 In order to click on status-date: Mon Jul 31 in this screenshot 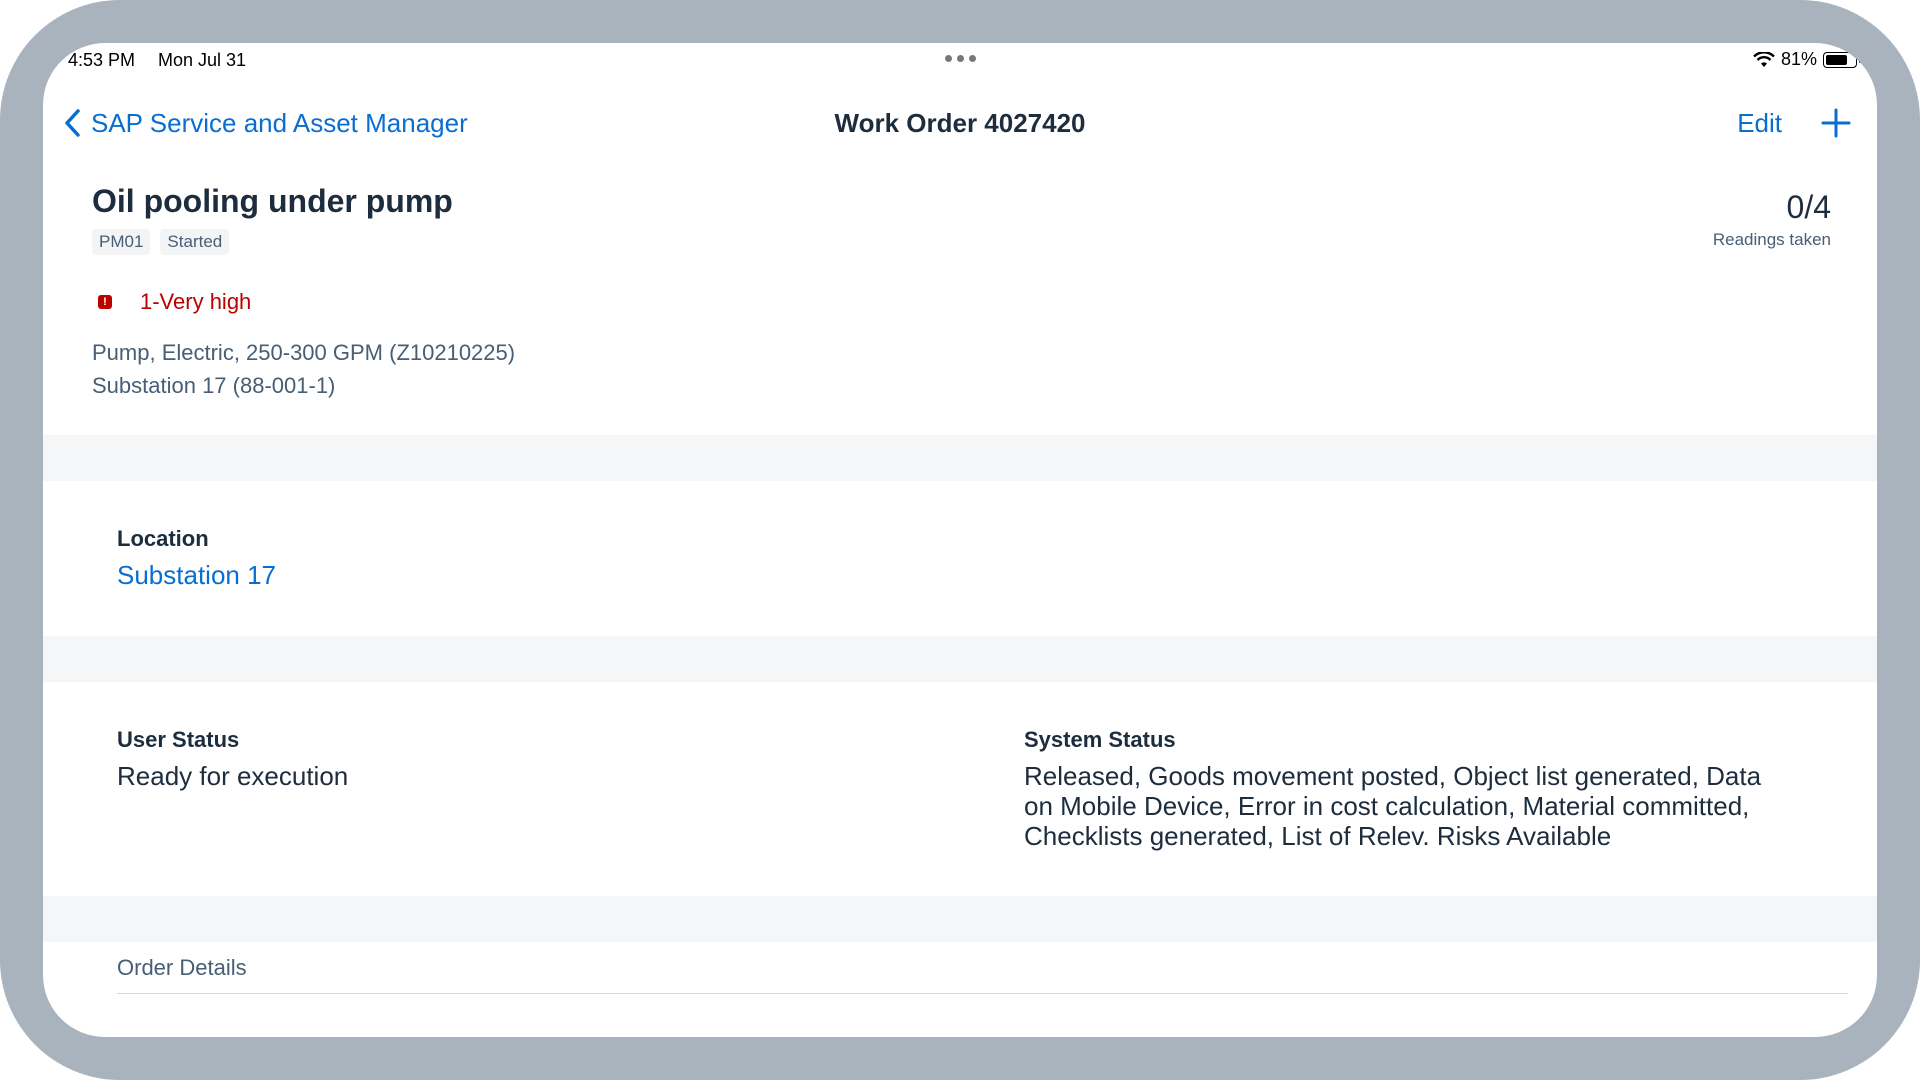, I will do `click(202, 60)`.